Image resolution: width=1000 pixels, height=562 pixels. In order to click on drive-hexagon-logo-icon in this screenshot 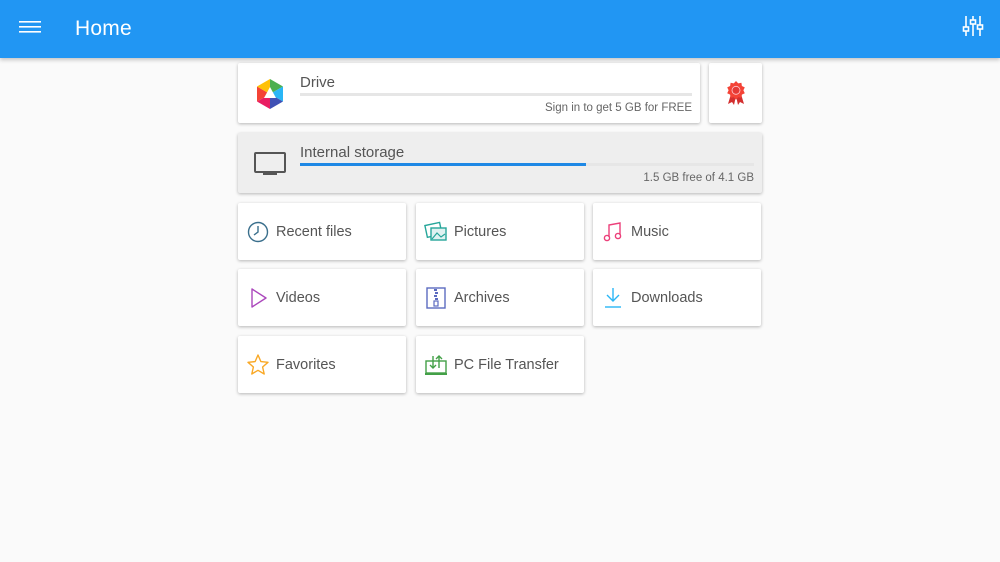, I will do `click(270, 94)`.